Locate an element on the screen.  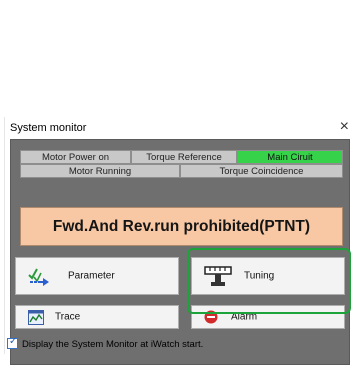
status-motor-power-on: Motor Power on is located at coordinates (75, 157).